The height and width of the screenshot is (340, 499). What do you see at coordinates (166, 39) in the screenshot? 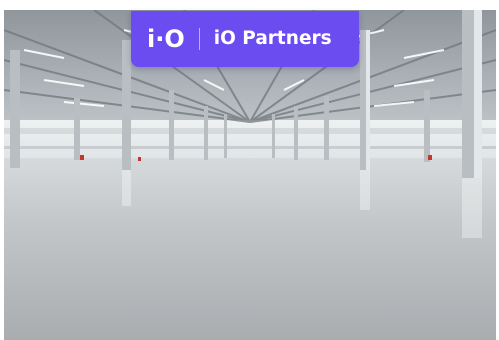
I see `io-logo: i·O` at bounding box center [166, 39].